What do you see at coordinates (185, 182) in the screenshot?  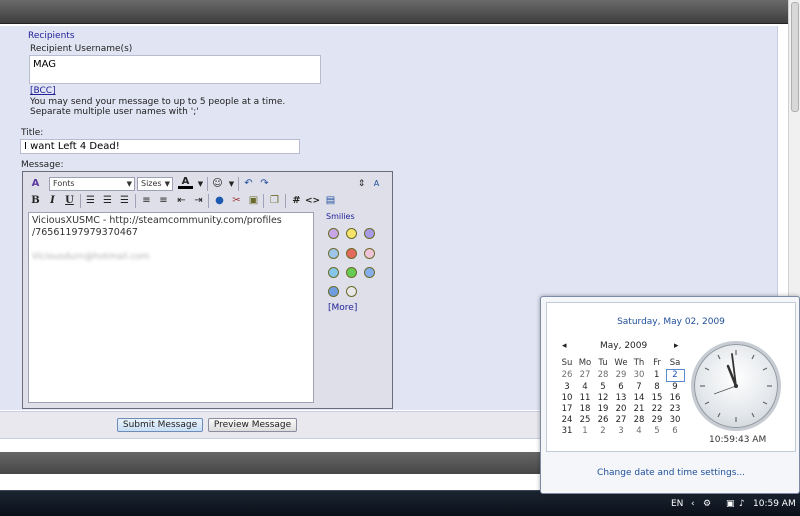 I see `text-color-icon: A` at bounding box center [185, 182].